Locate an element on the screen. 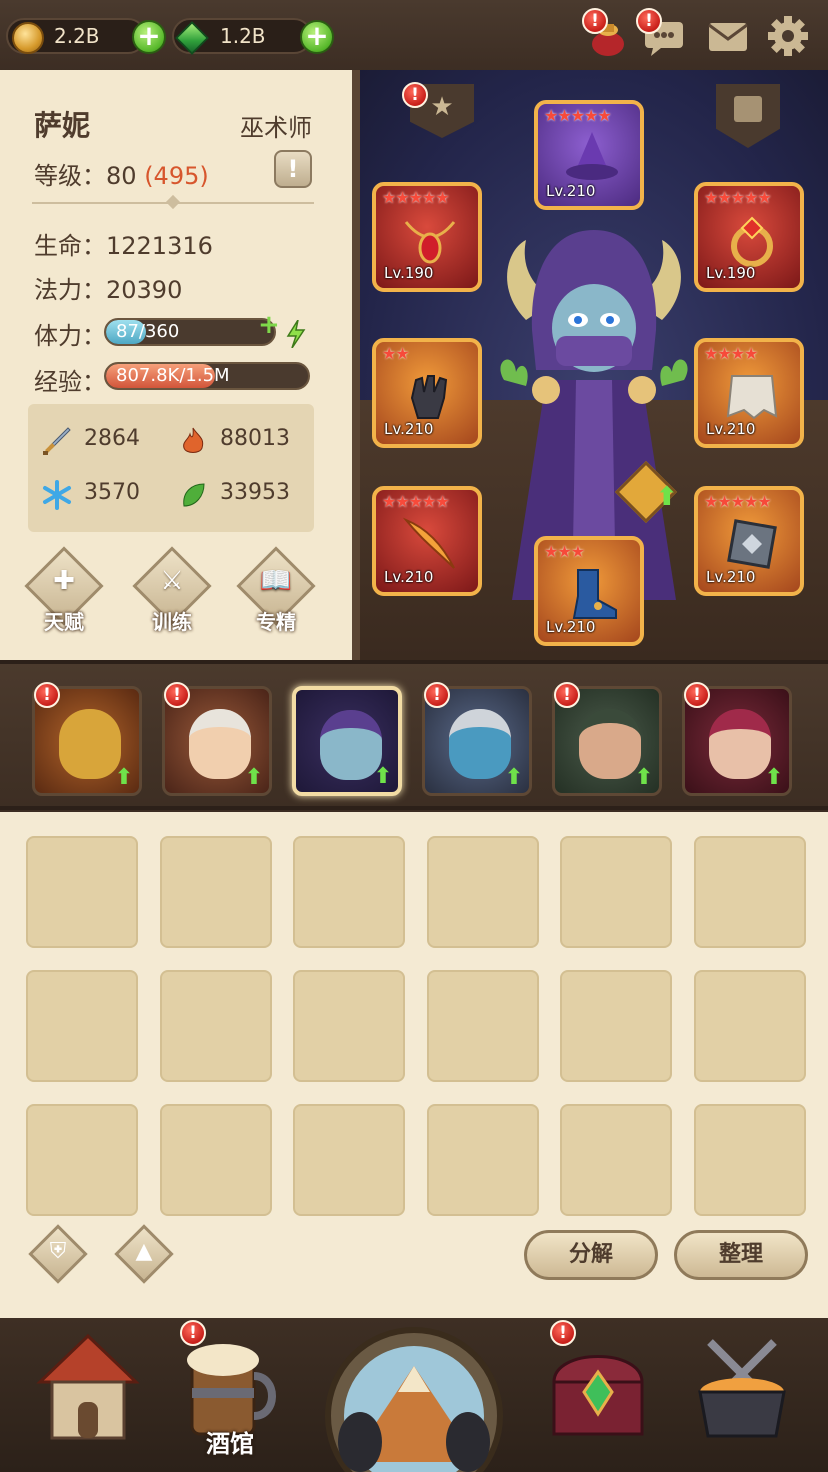 The height and width of the screenshot is (1472, 828). helmet-stars: ★★★★★ is located at coordinates (578, 115).